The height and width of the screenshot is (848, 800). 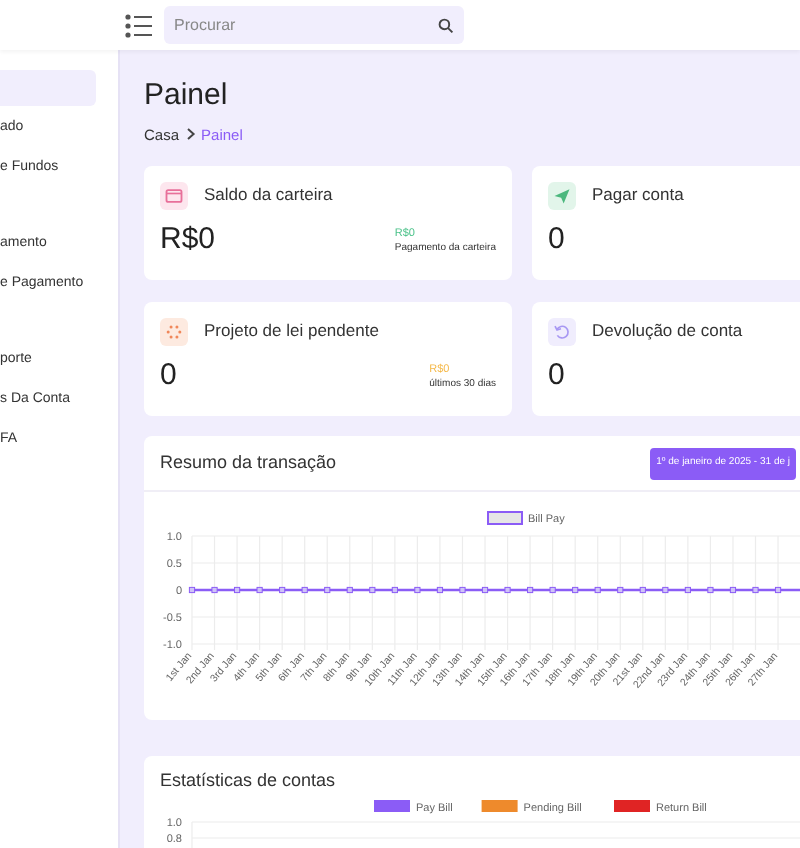 I want to click on chevron-icon, so click(x=190, y=134).